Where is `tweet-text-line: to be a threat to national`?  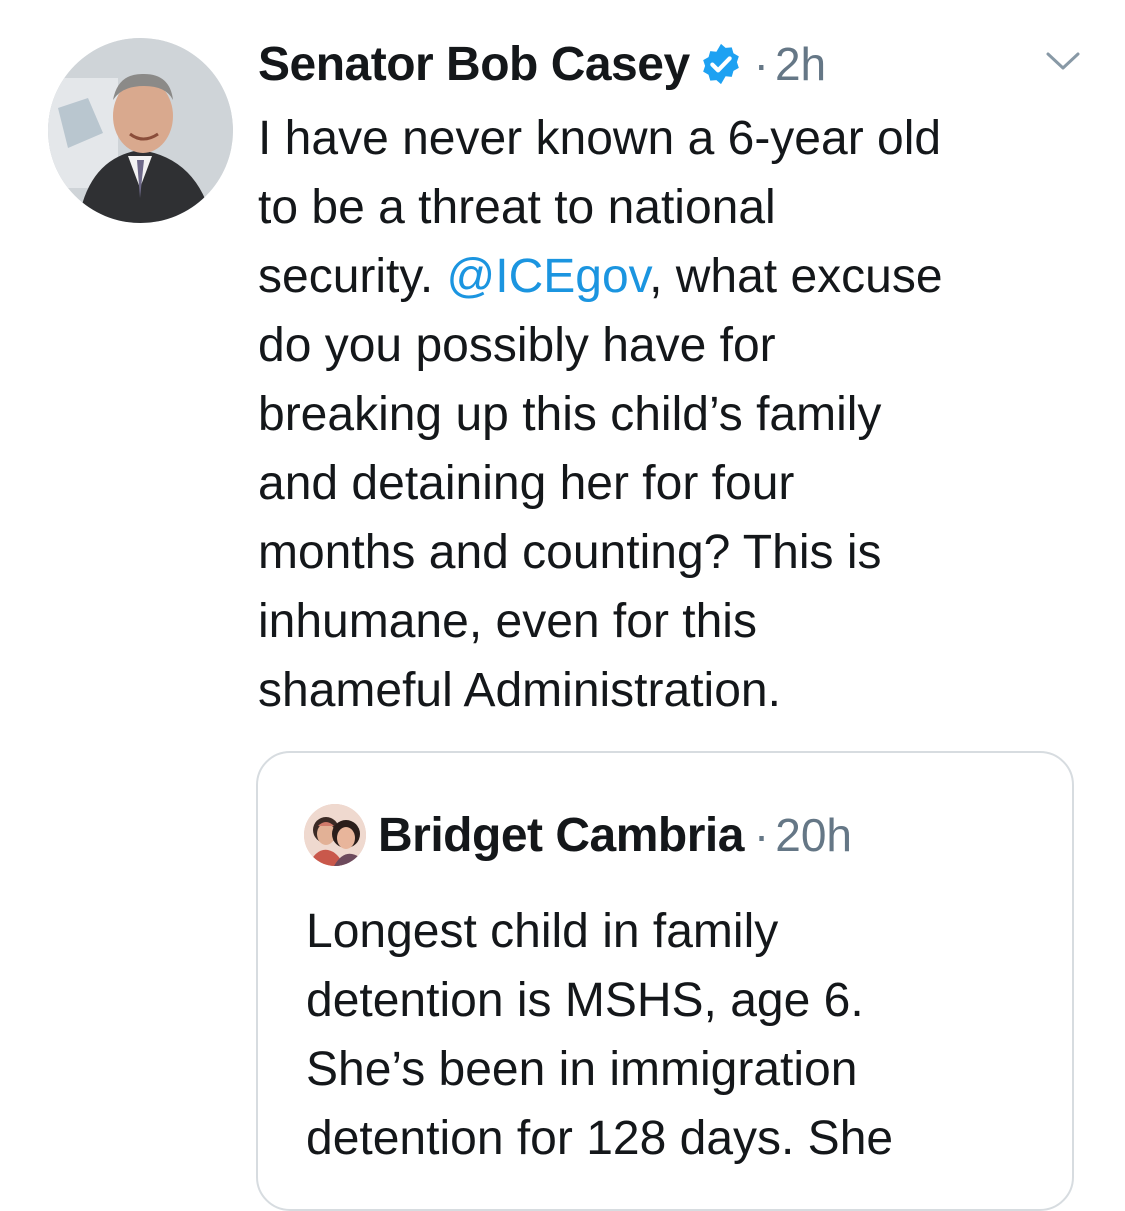
tweet-text-line: to be a threat to national is located at coordinates (517, 207).